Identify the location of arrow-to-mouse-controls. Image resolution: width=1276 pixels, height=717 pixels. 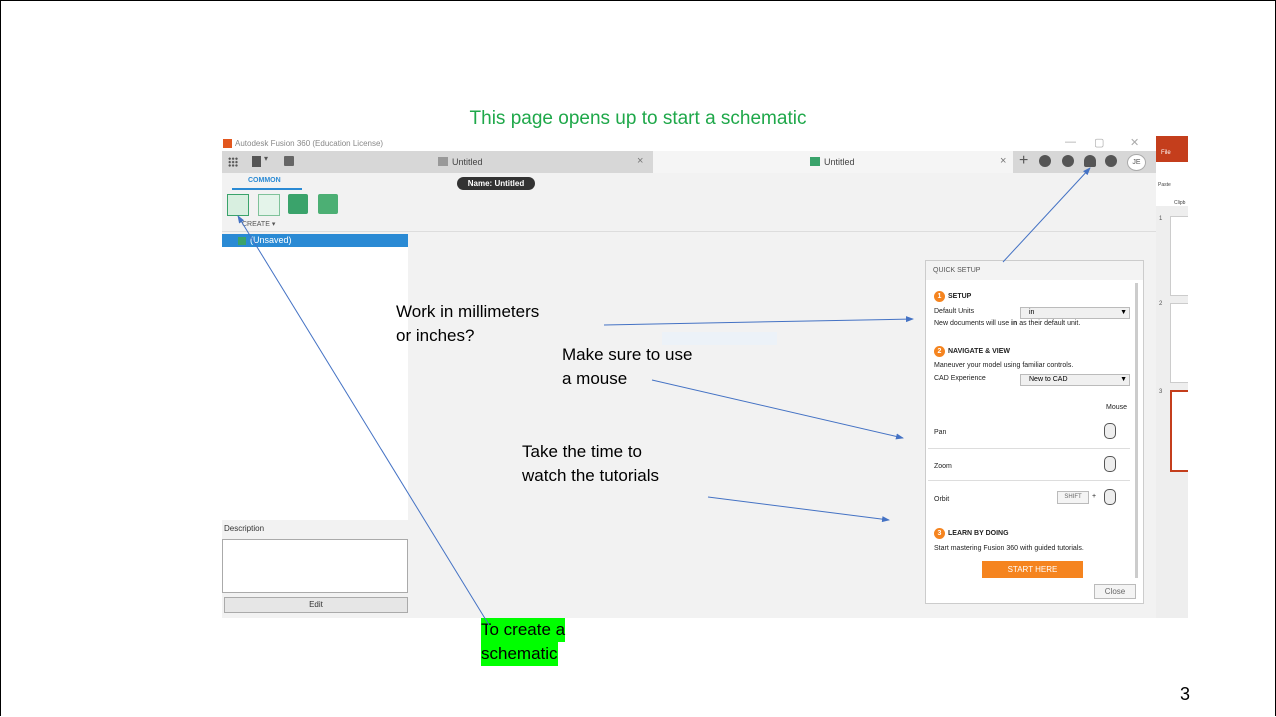
(777, 409).